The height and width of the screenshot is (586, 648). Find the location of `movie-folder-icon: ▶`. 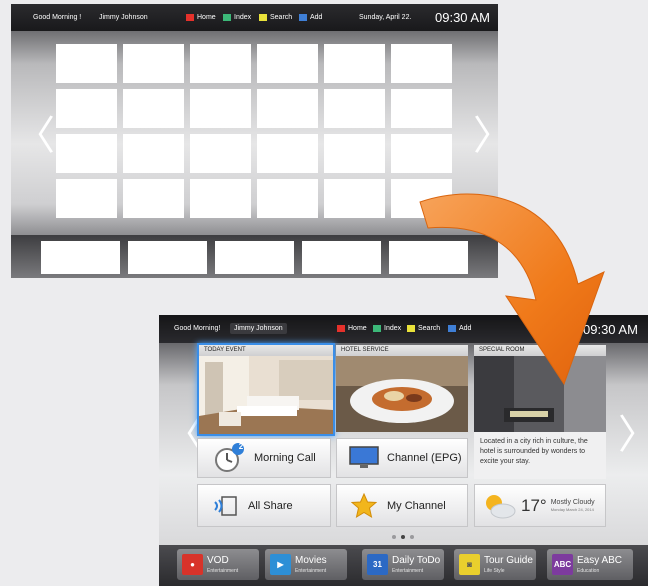

movie-folder-icon: ▶ is located at coordinates (280, 564).